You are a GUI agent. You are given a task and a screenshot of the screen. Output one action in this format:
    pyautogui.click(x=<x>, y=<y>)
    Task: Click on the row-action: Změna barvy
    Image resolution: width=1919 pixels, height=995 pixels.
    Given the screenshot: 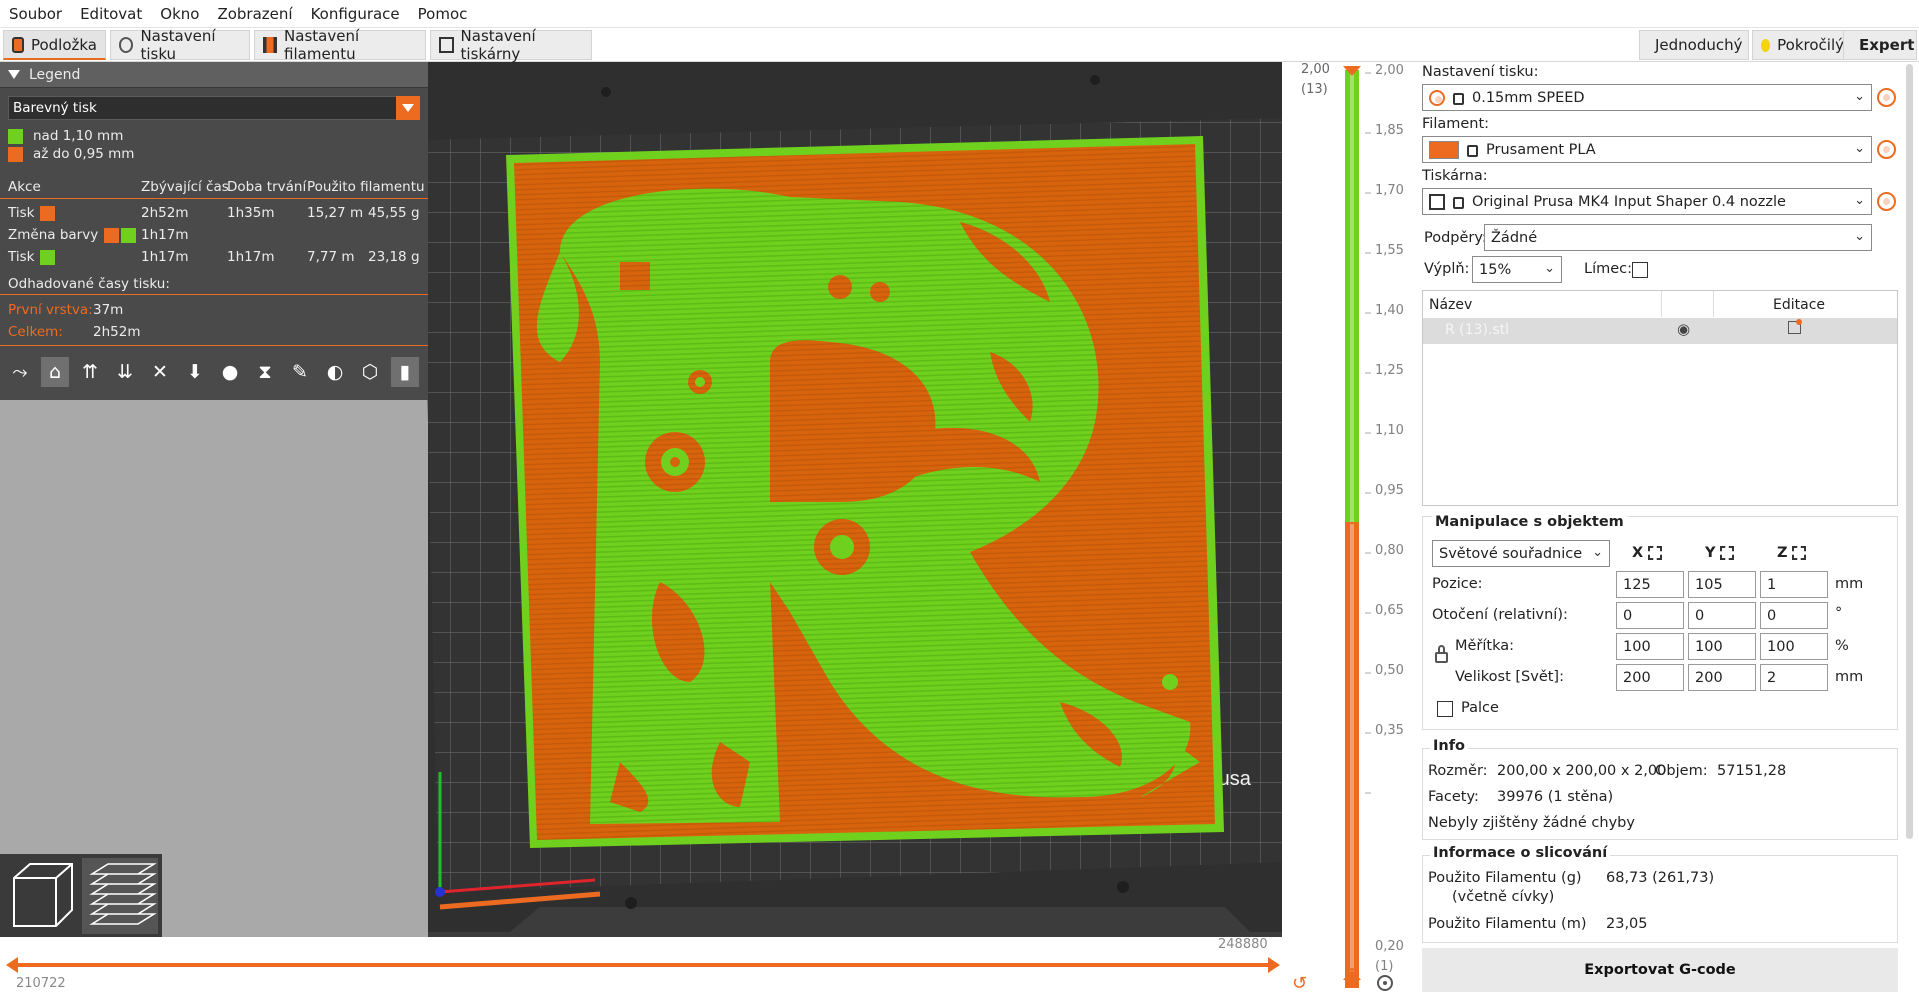 What is the action you would take?
    pyautogui.click(x=53, y=235)
    